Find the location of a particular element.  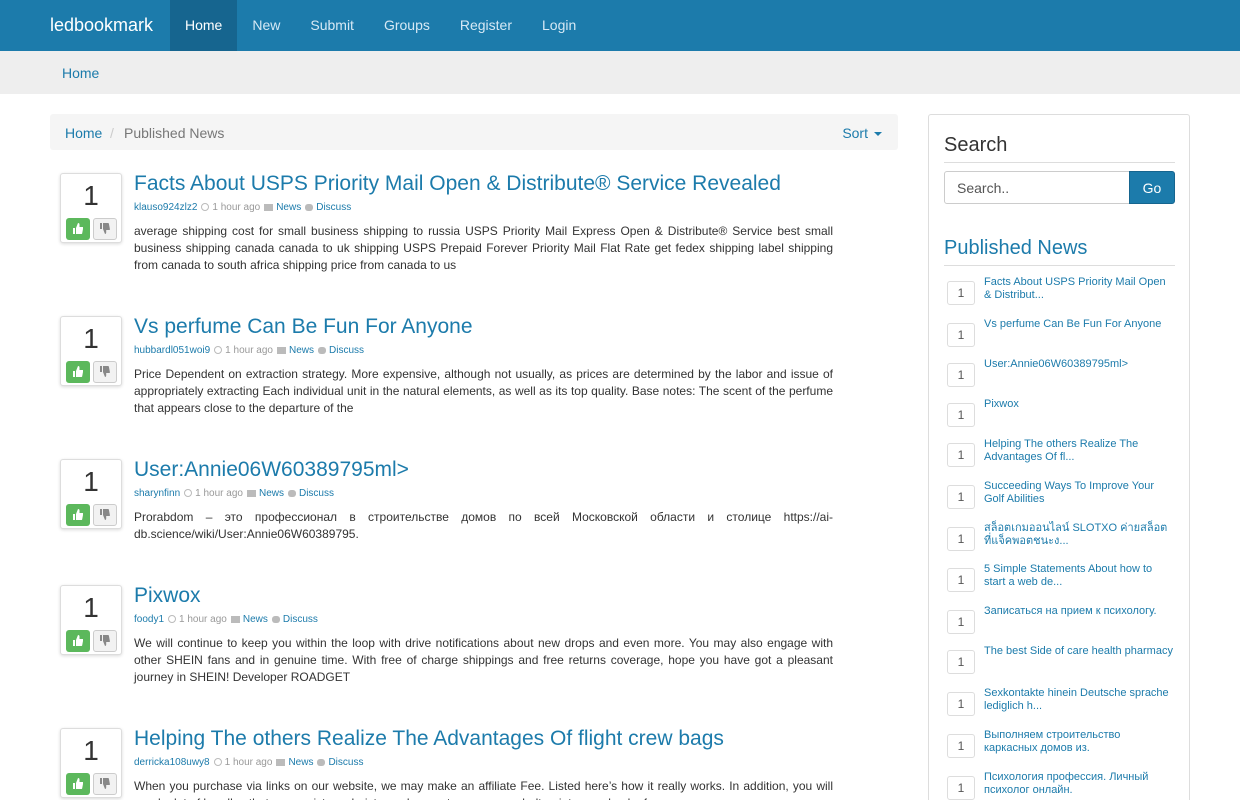

list-item-link: User:Annie06W60389795ml> is located at coordinates (1079, 364).